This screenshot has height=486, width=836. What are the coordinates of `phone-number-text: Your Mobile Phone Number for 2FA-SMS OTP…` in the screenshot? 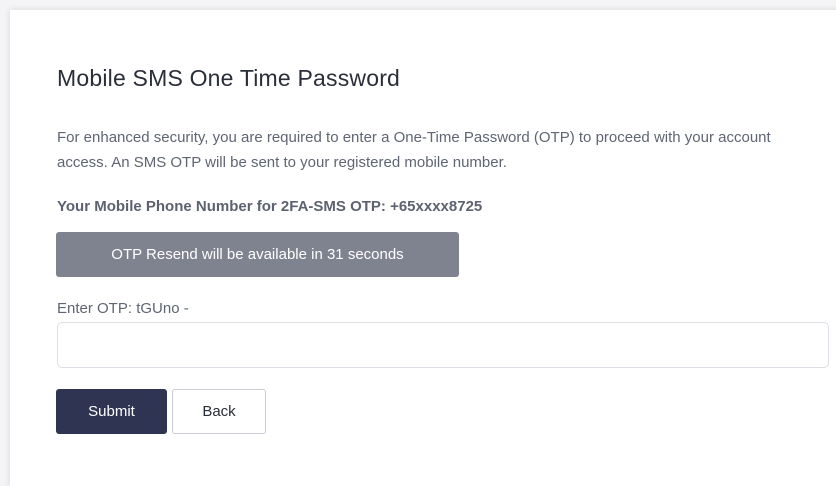 It's located at (270, 206).